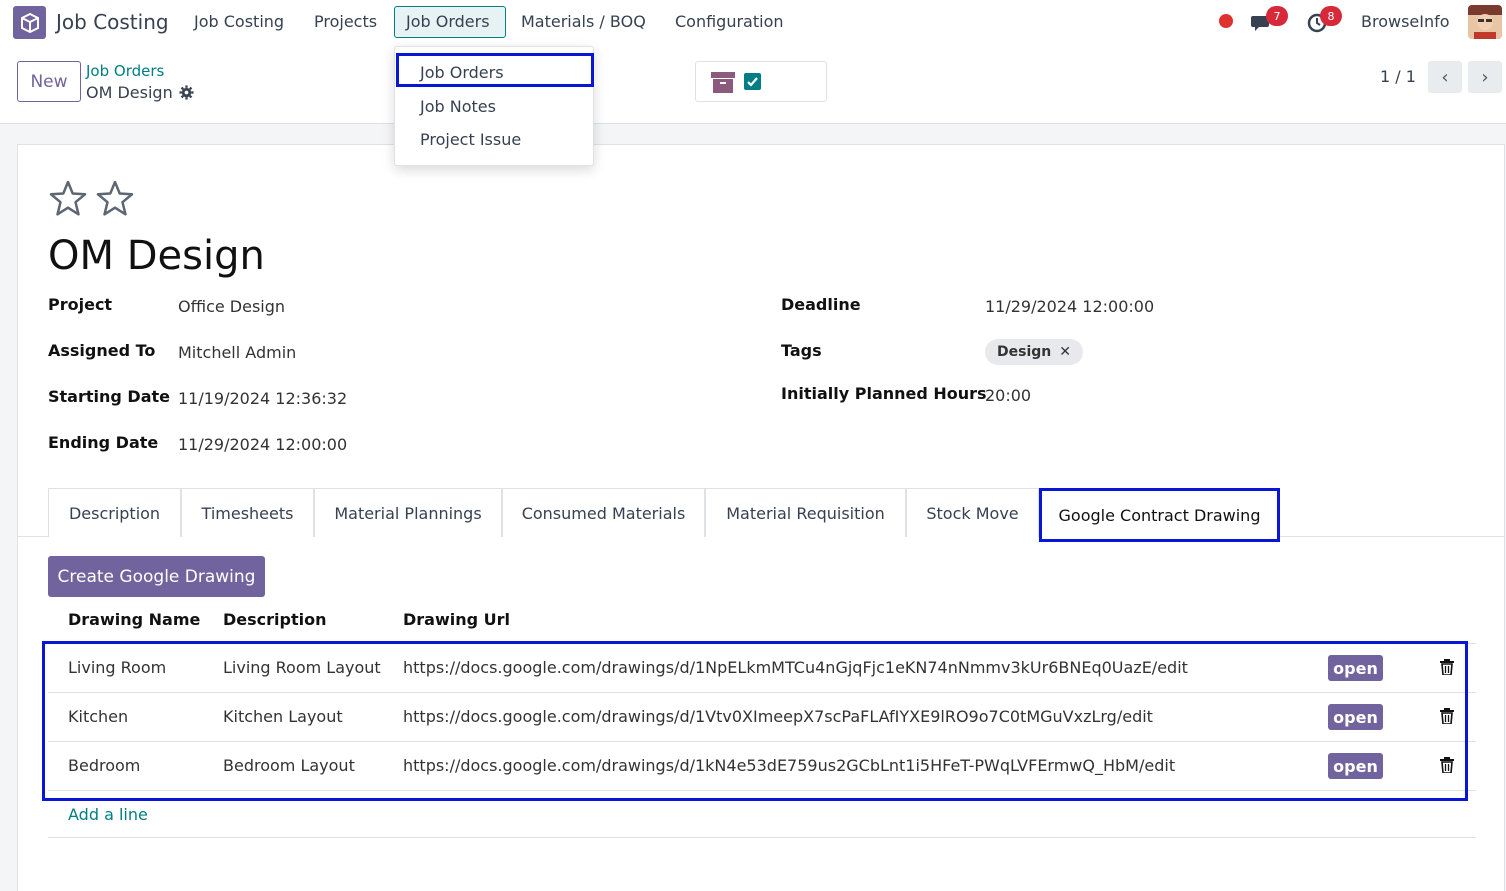 The height and width of the screenshot is (891, 1506). I want to click on app-name: Job Costing, so click(112, 22).